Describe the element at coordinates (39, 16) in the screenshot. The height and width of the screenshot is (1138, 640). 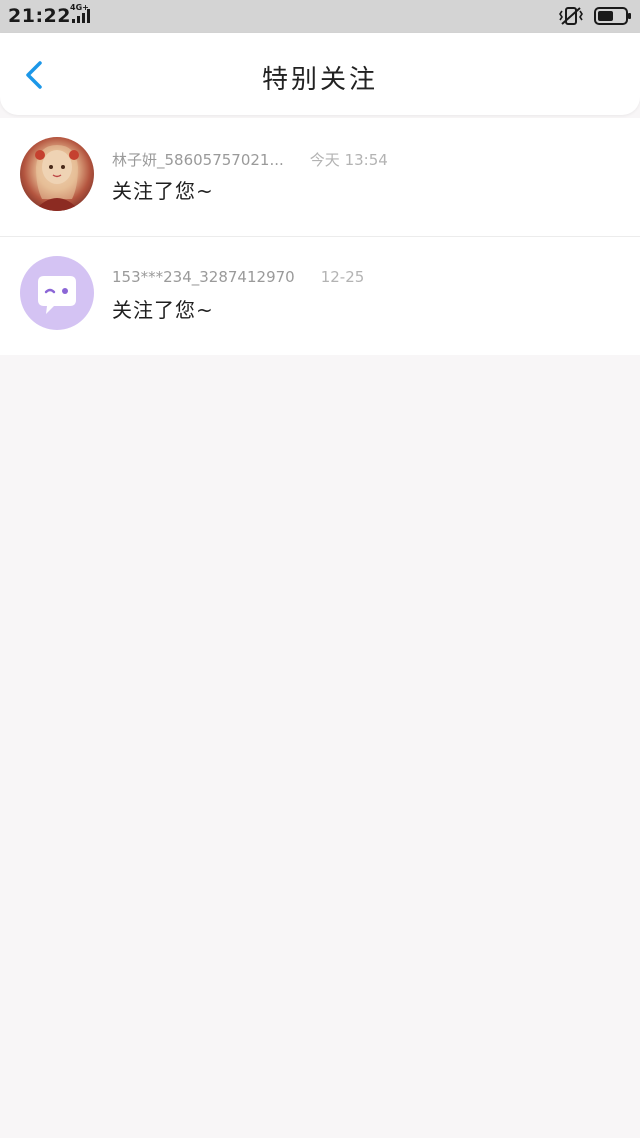
I see `status-time: 21:22` at that location.